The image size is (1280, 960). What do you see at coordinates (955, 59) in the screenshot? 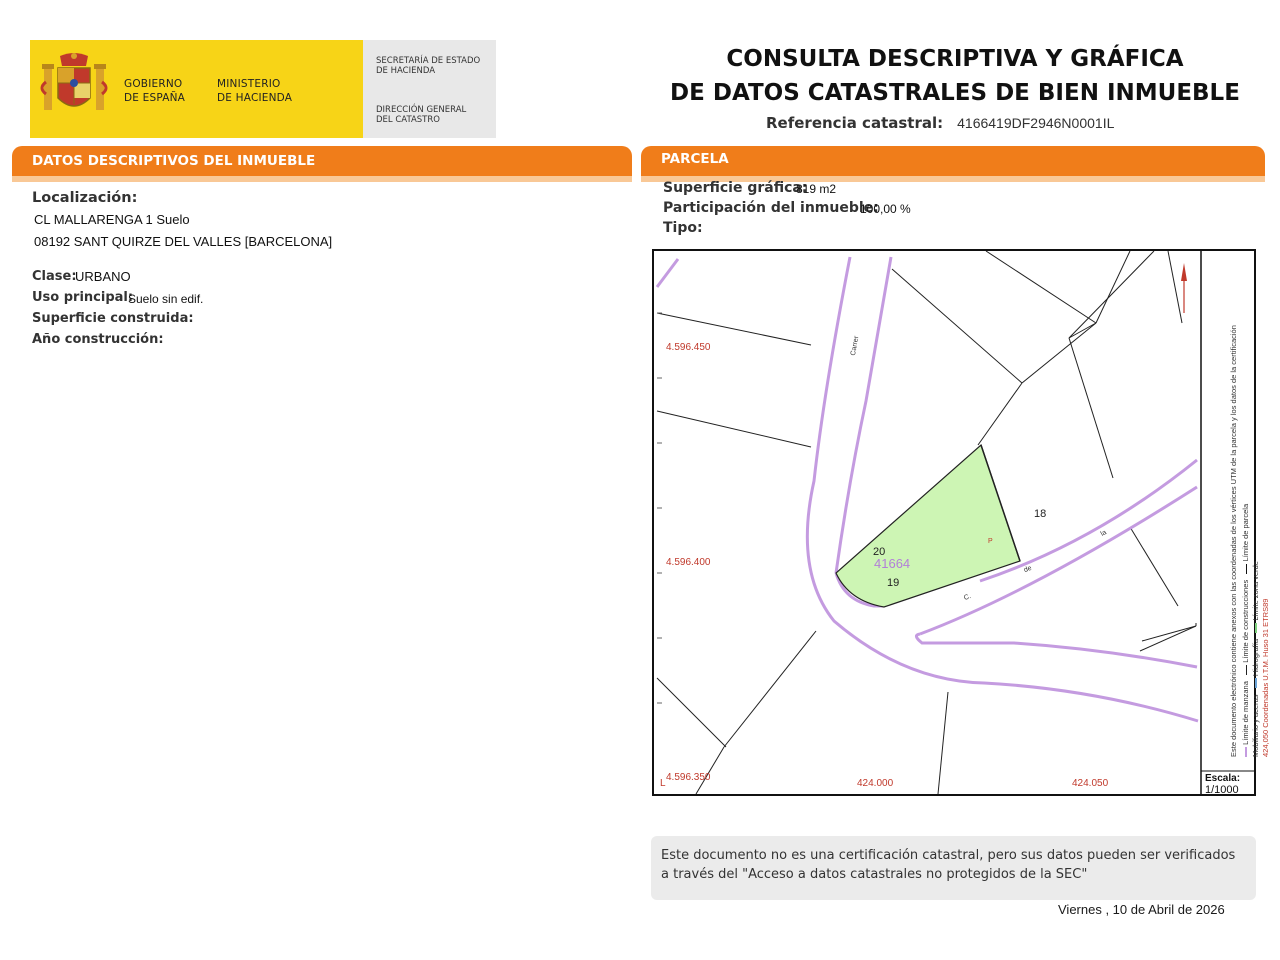
I see `title-line1: CONSULTA DESCRIPTIVA Y GRÁFICA` at bounding box center [955, 59].